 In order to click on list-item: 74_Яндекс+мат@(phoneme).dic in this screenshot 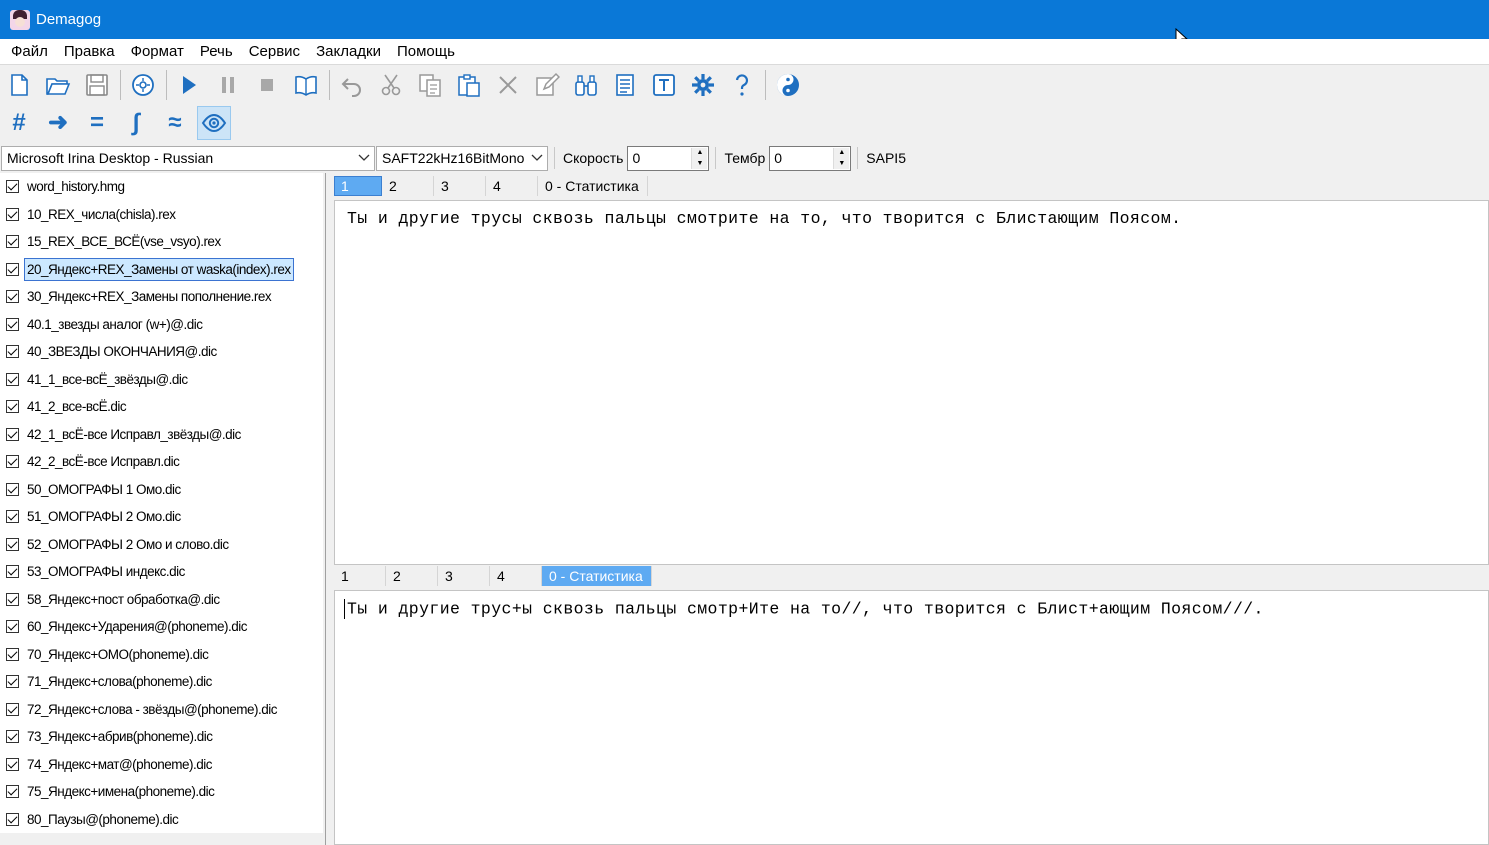, I will do `click(161, 765)`.